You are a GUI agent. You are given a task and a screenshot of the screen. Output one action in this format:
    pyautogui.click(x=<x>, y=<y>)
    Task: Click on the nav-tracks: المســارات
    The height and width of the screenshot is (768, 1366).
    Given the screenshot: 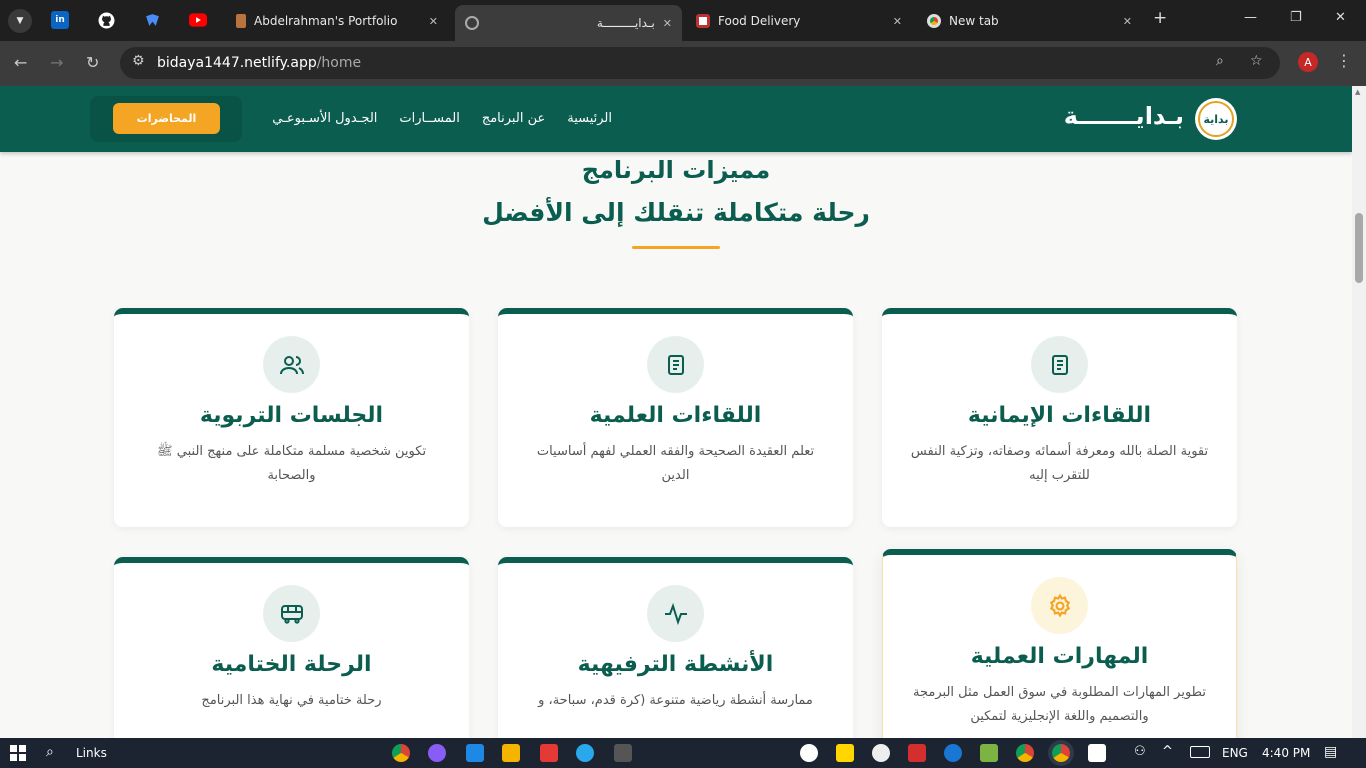 What is the action you would take?
    pyautogui.click(x=429, y=118)
    